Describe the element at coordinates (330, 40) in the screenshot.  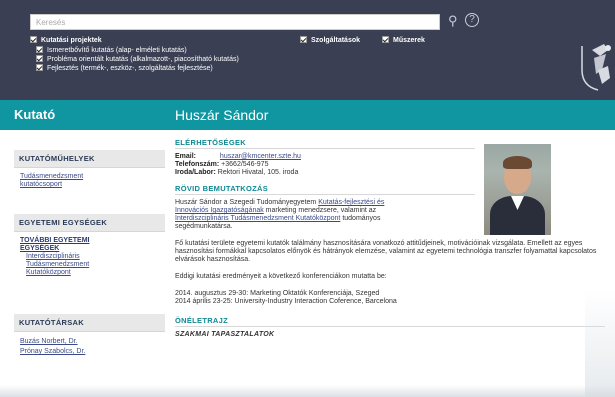
I see `filter-szolgaltatasok: Szolgáltatások` at that location.